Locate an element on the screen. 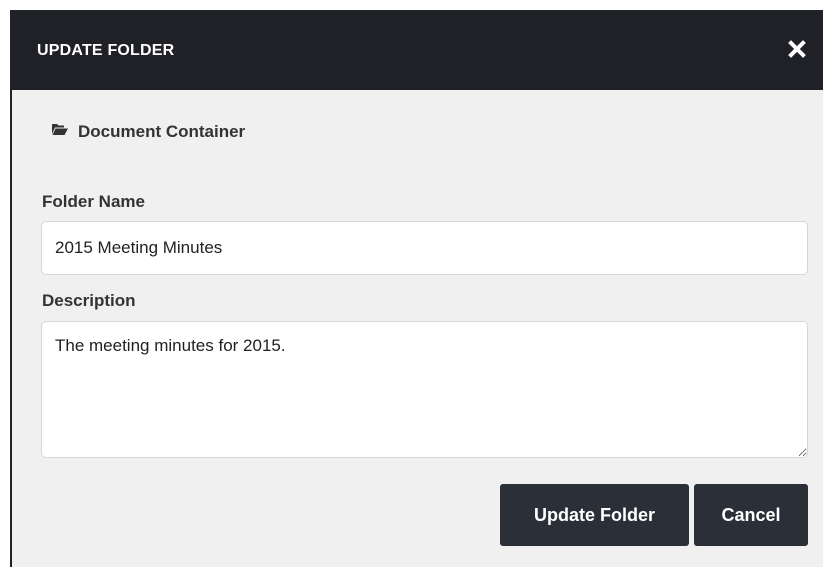 The width and height of the screenshot is (823, 567). cancel-button: Cancel is located at coordinates (751, 515).